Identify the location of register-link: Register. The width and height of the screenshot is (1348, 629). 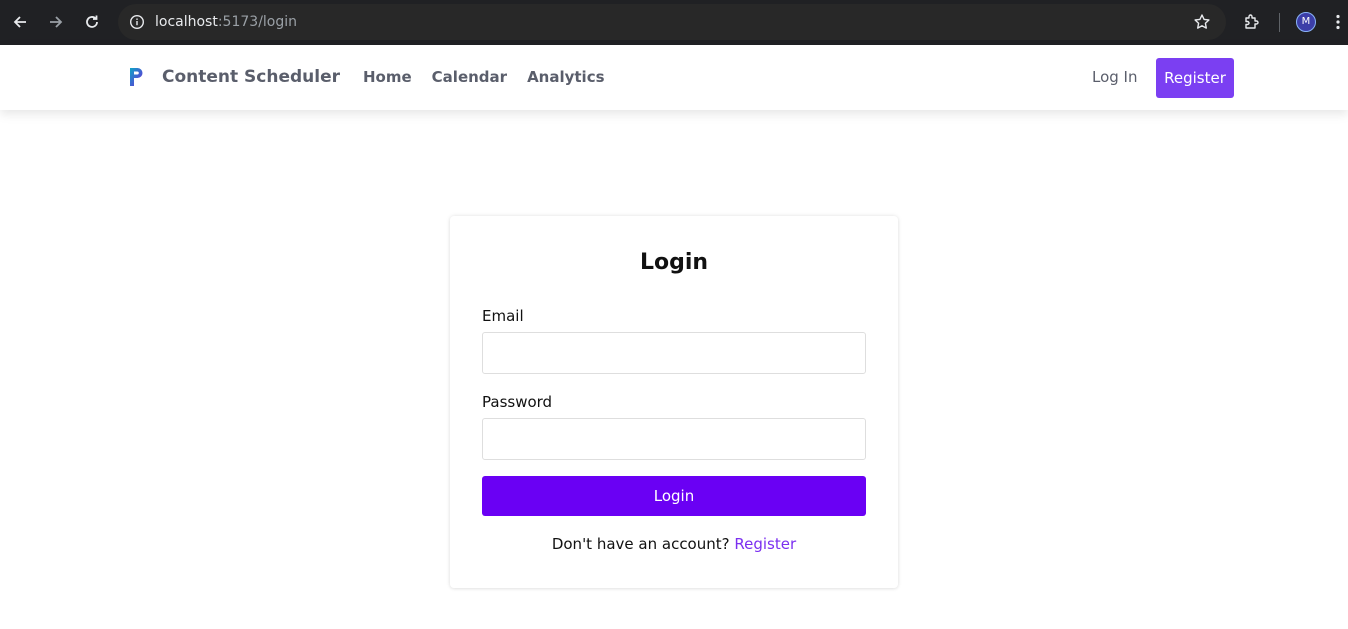
(765, 544).